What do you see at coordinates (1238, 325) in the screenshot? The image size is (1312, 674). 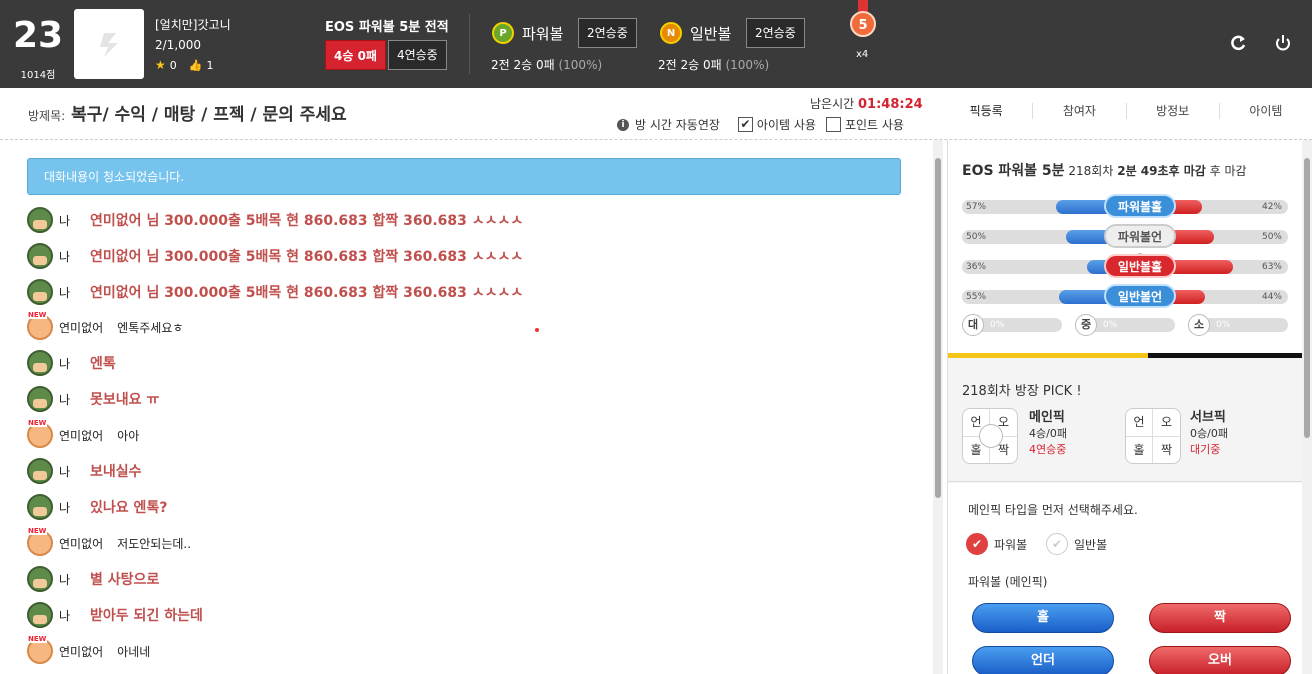 I see `size-bar-small: 소 0%` at bounding box center [1238, 325].